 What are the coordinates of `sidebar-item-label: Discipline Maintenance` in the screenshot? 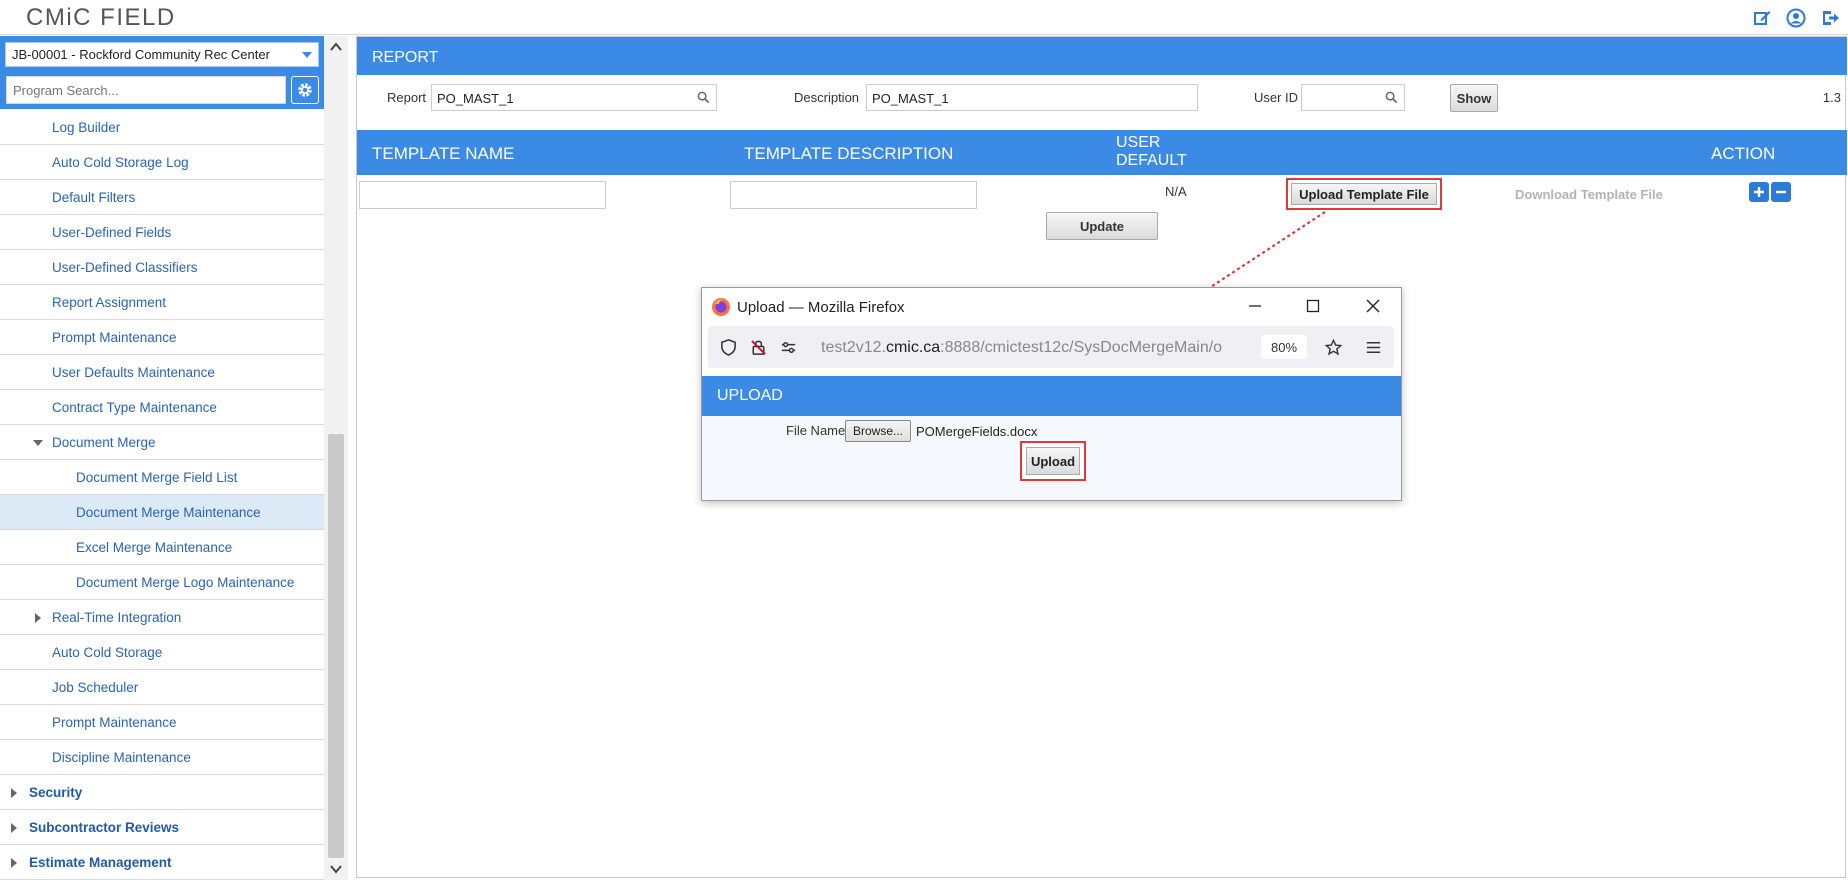 It's located at (121, 757).